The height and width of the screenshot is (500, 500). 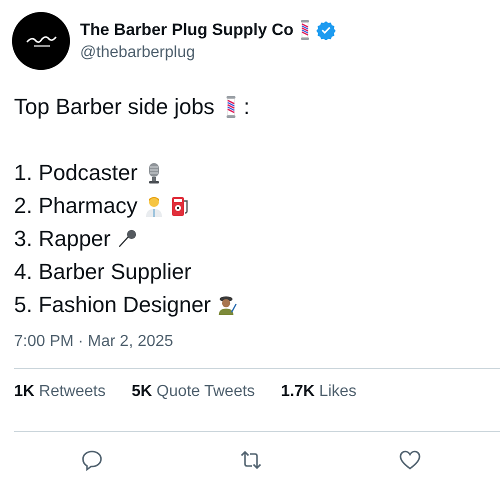 What do you see at coordinates (326, 30) in the screenshot?
I see `verified-badge-icon` at bounding box center [326, 30].